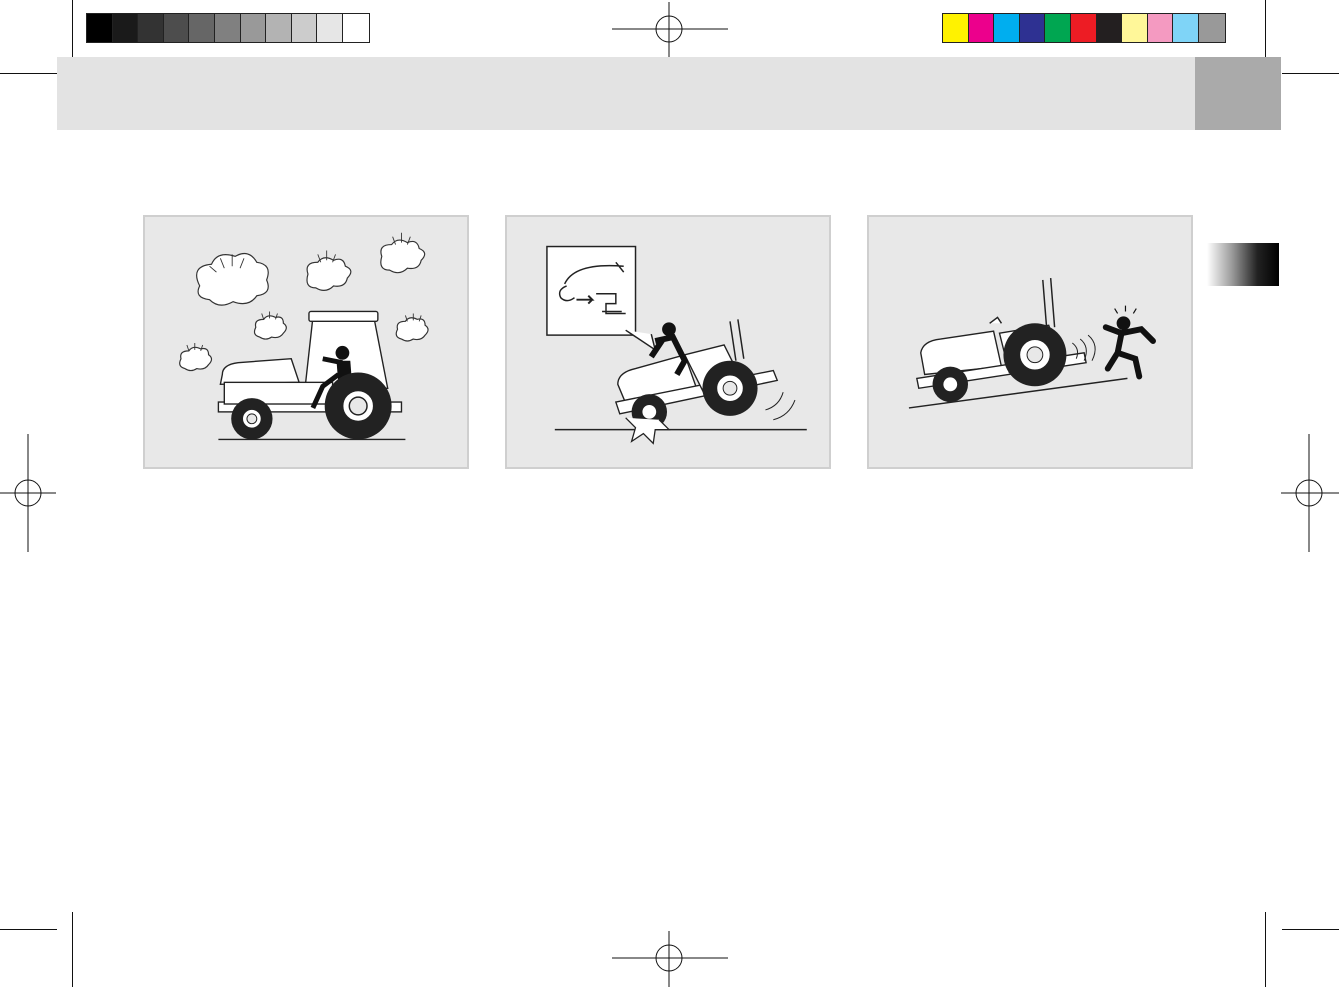 The height and width of the screenshot is (987, 1339). Describe the element at coordinates (670, 959) in the screenshot. I see `registration-target-bottom` at that location.